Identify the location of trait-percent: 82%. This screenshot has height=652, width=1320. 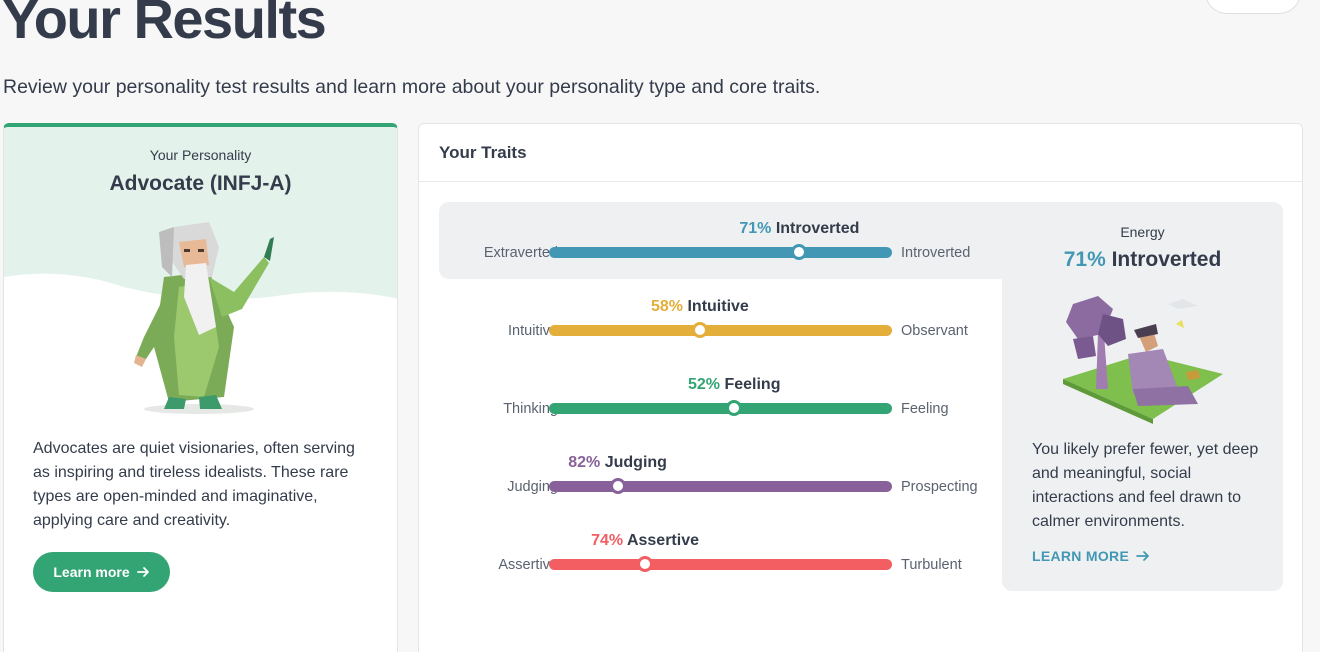
(584, 462).